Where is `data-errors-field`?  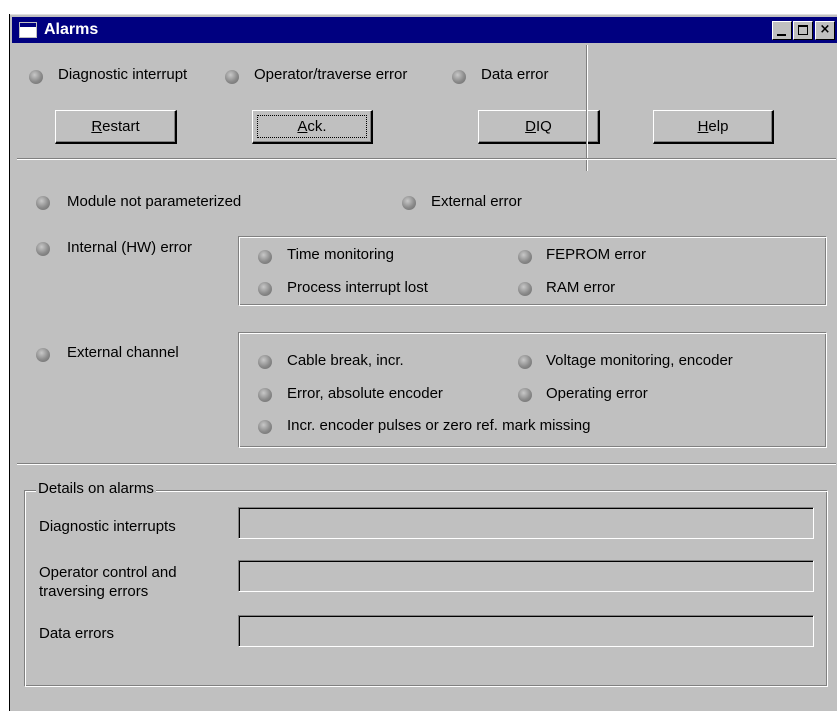 data-errors-field is located at coordinates (526, 631).